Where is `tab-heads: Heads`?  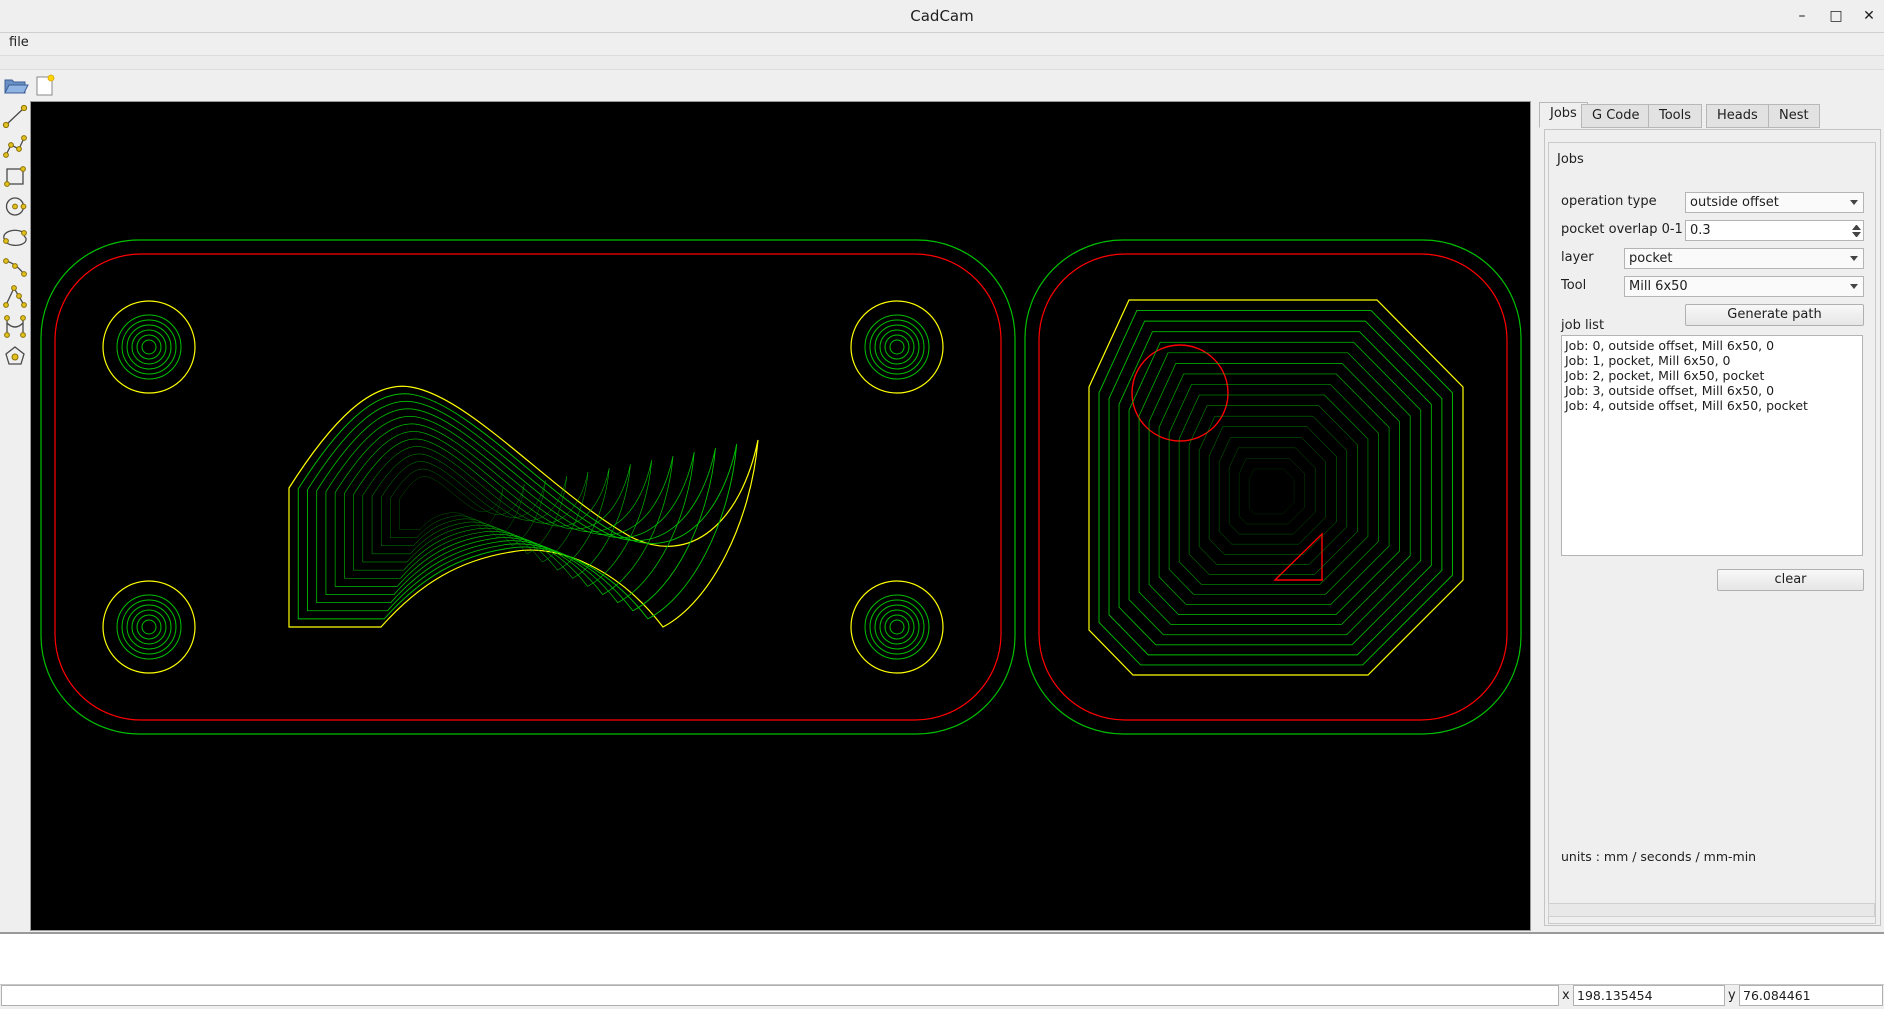 tab-heads: Heads is located at coordinates (1737, 116).